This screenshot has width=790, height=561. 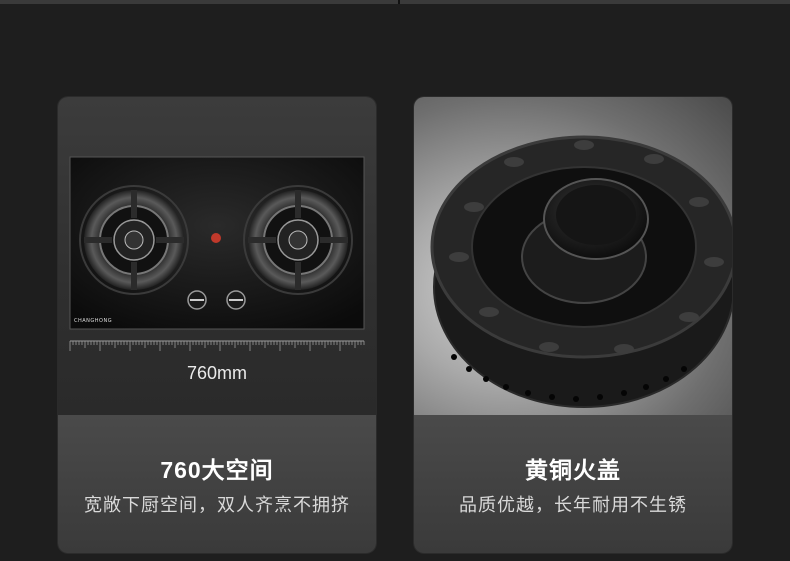 I want to click on top-strip, so click(x=395, y=2).